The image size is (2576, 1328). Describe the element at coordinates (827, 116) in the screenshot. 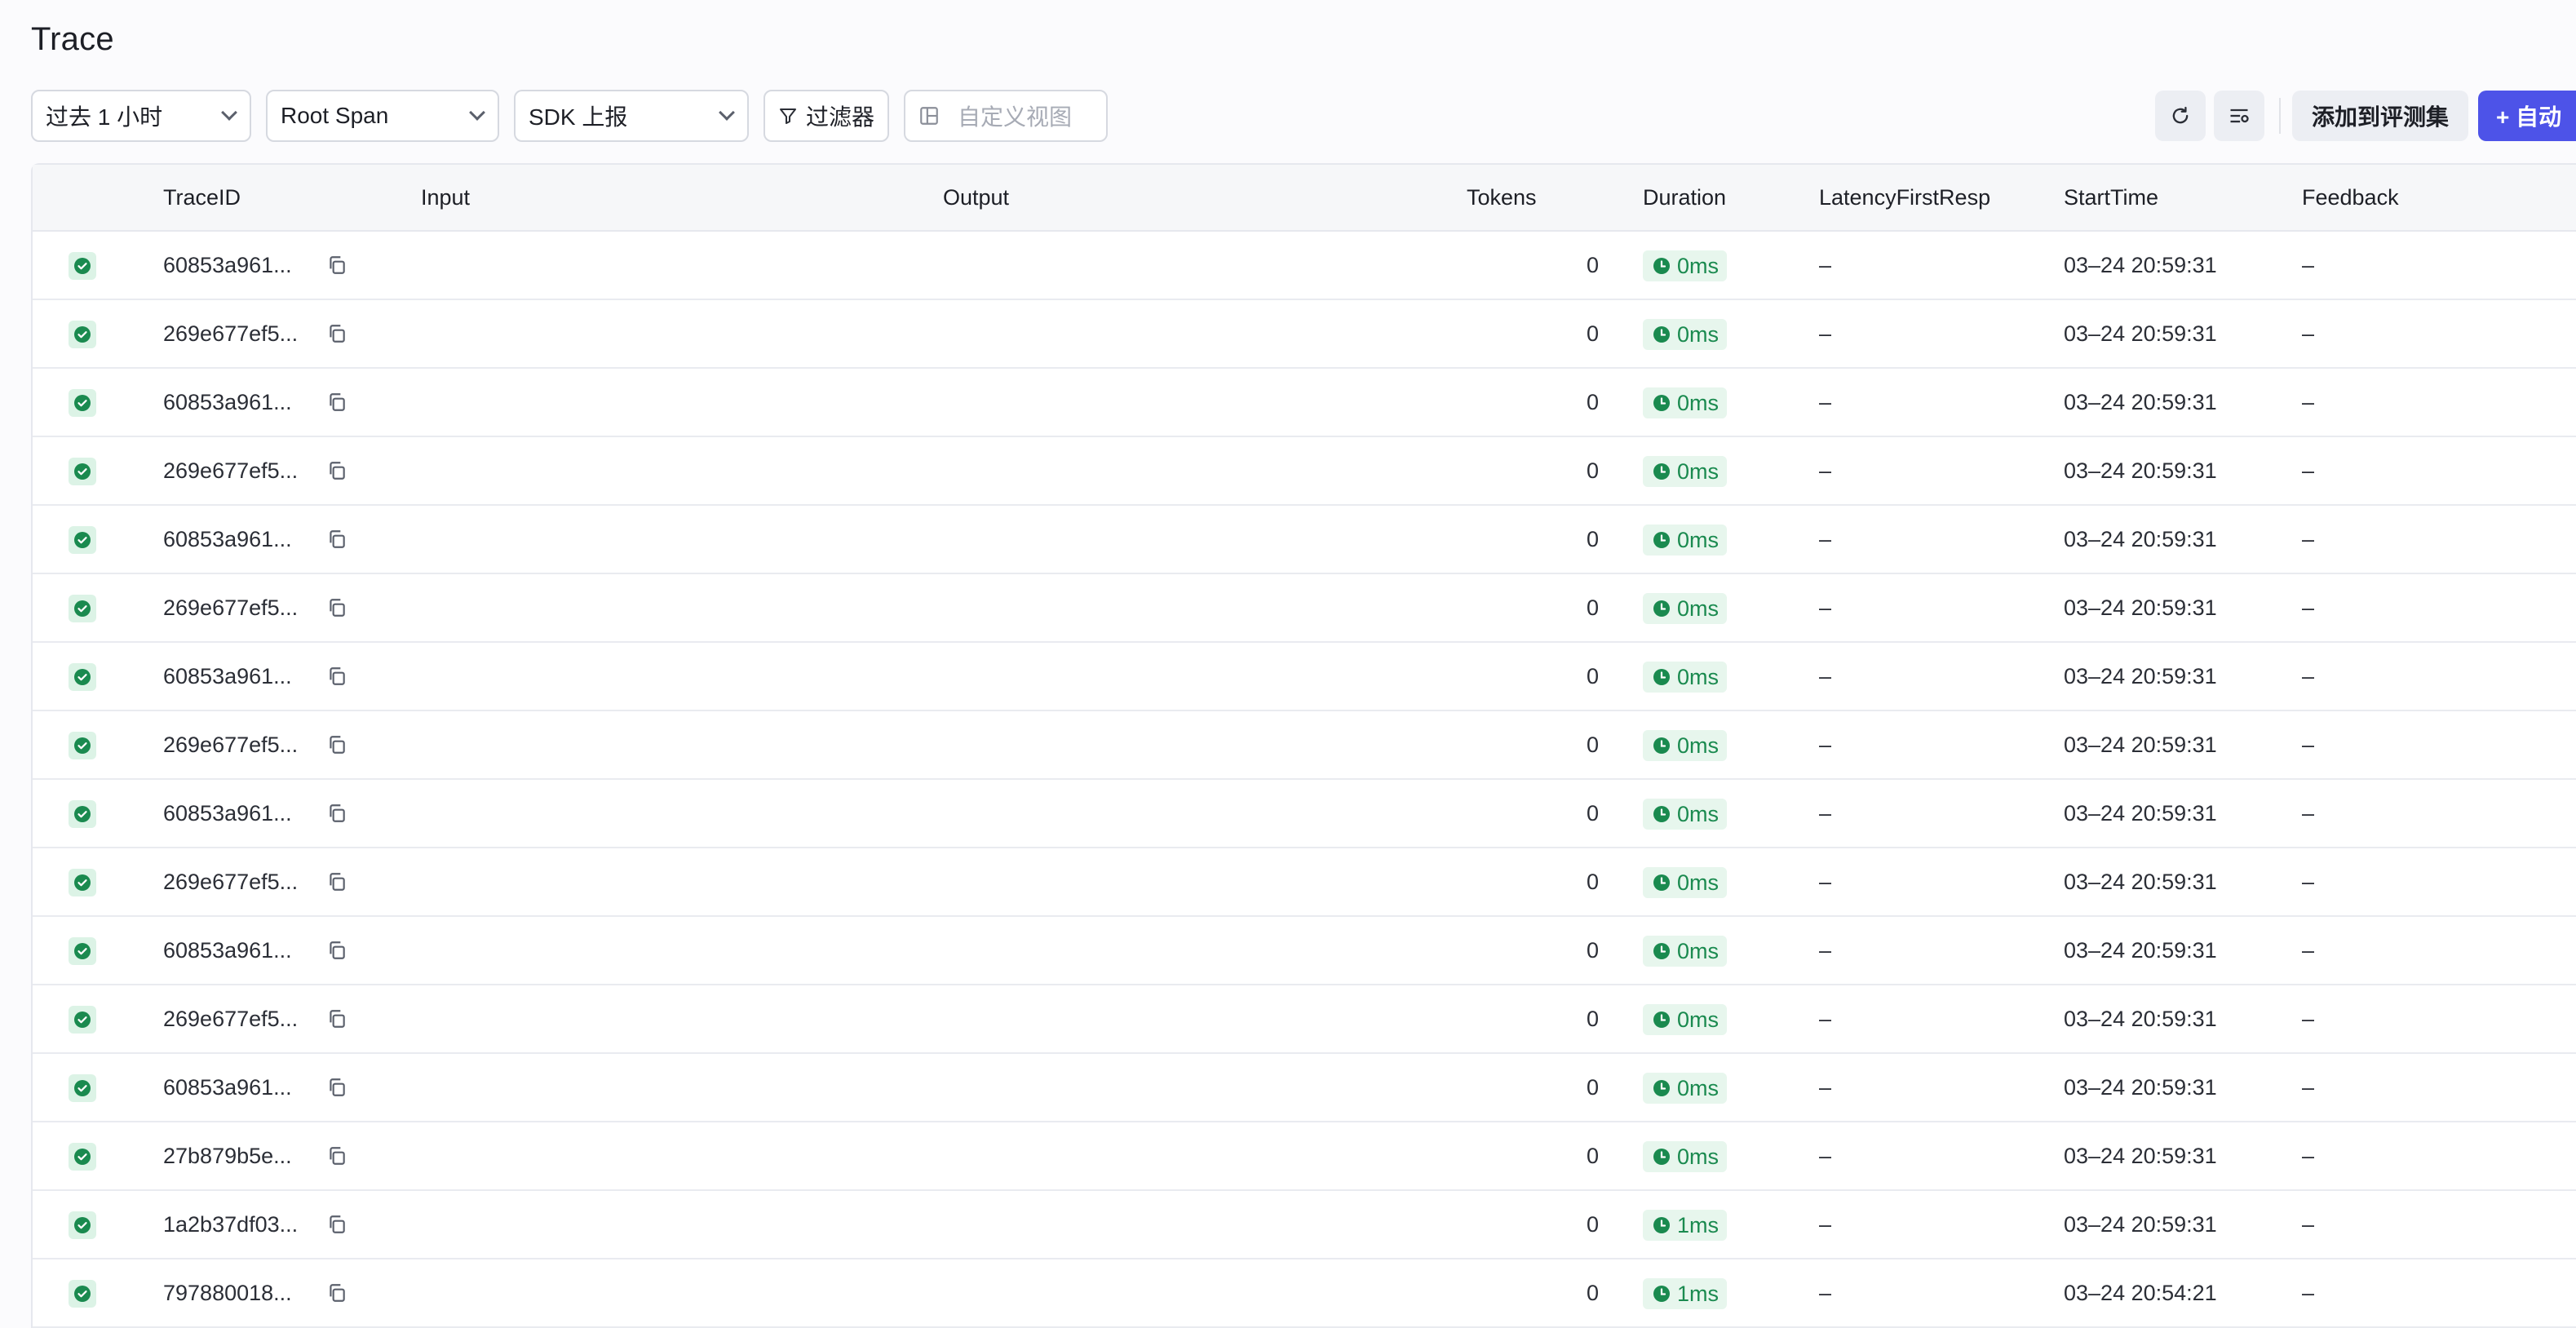

I see `filter-button: 过滤器` at that location.